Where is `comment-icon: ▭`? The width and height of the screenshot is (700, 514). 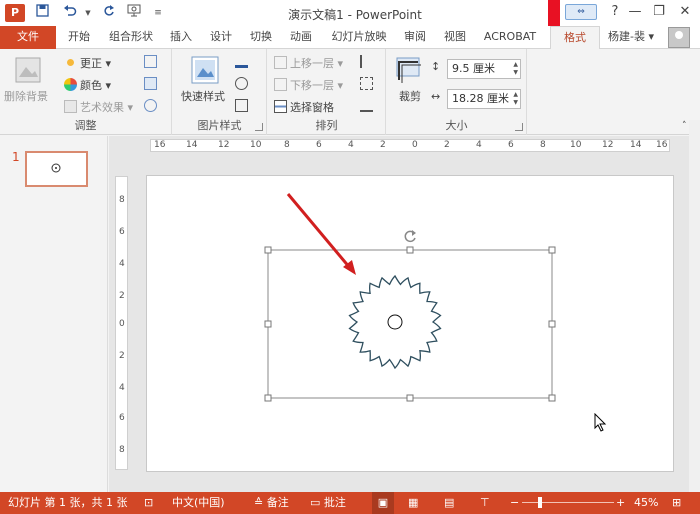
comment-icon: ▭ is located at coordinates (317, 502).